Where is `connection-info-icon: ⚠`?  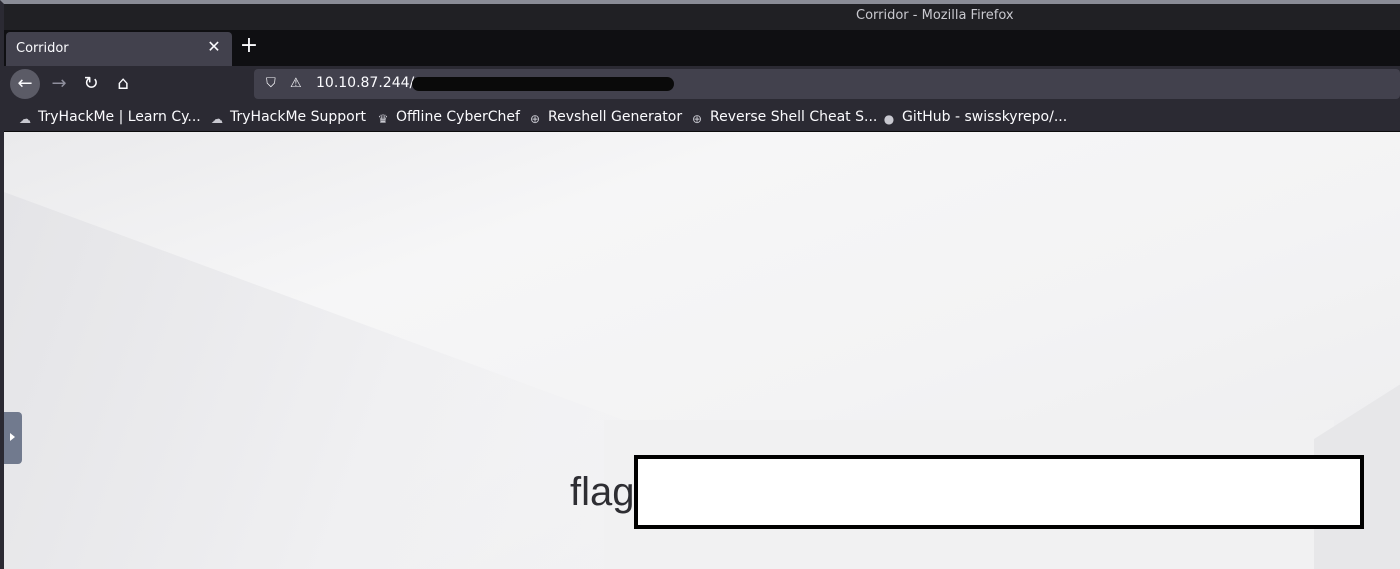
connection-info-icon: ⚠ is located at coordinates (297, 84).